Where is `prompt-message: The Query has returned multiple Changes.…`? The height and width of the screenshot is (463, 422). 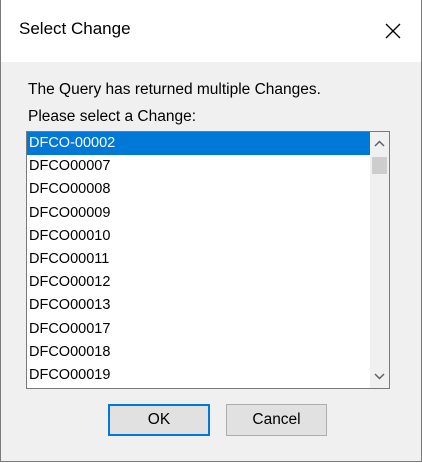
prompt-message: The Query has returned multiple Changes.… is located at coordinates (174, 103).